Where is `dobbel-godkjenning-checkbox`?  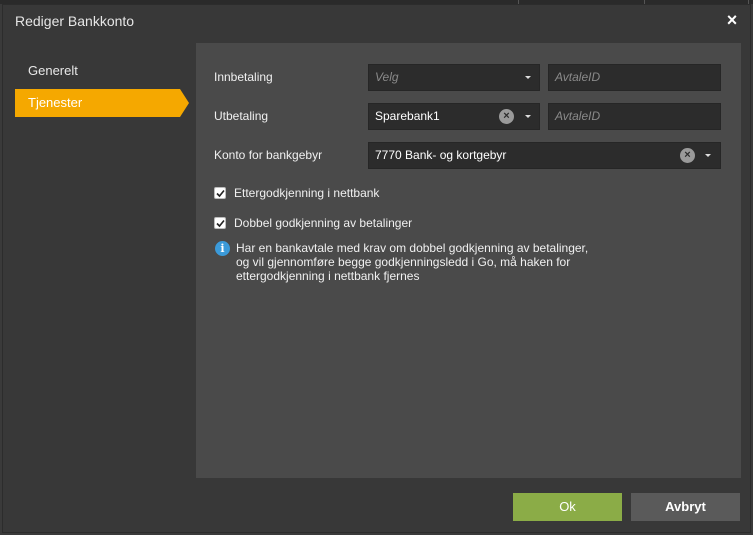 dobbel-godkjenning-checkbox is located at coordinates (220, 223).